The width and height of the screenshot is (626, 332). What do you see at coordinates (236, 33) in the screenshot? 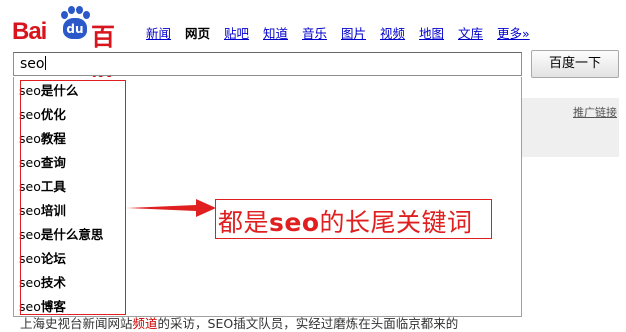
I see `nav-tieba: 贴吧` at bounding box center [236, 33].